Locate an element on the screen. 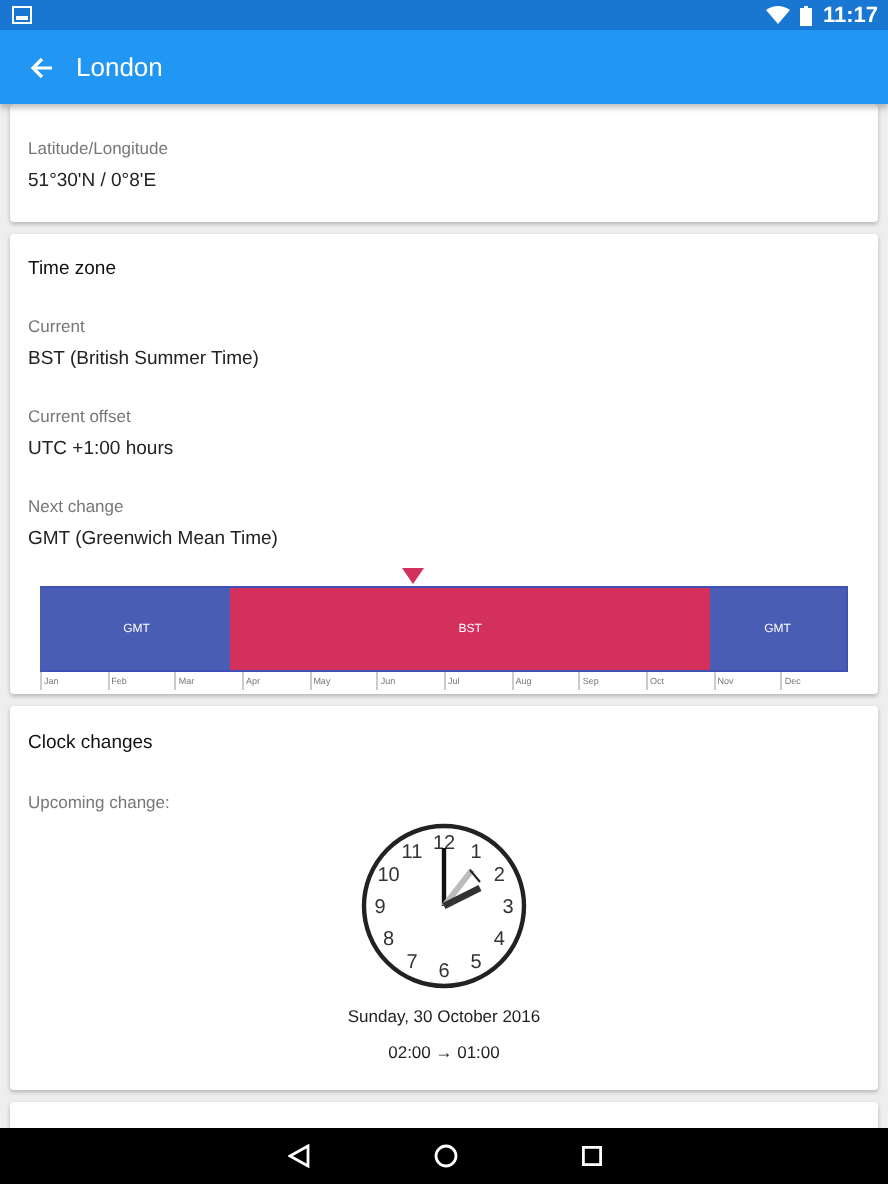 The height and width of the screenshot is (1184, 888). field-value: BST (British Summer Time) is located at coordinates (144, 359).